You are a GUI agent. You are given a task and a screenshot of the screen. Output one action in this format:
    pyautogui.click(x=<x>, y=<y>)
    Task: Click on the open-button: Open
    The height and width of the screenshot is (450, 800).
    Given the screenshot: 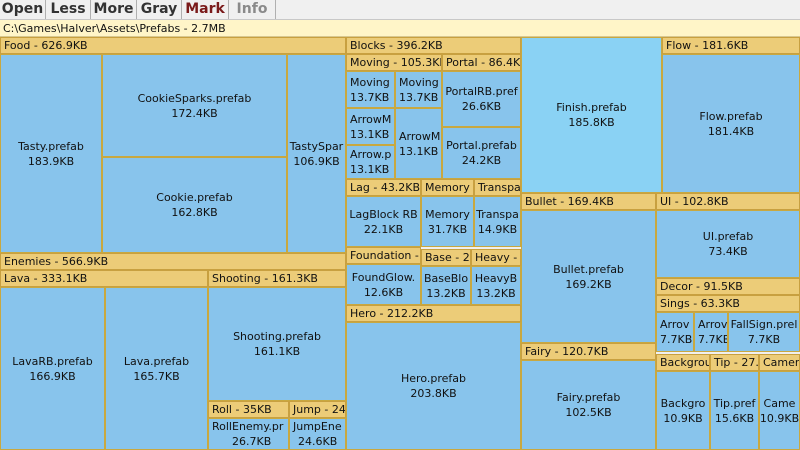 What is the action you would take?
    pyautogui.click(x=23, y=9)
    